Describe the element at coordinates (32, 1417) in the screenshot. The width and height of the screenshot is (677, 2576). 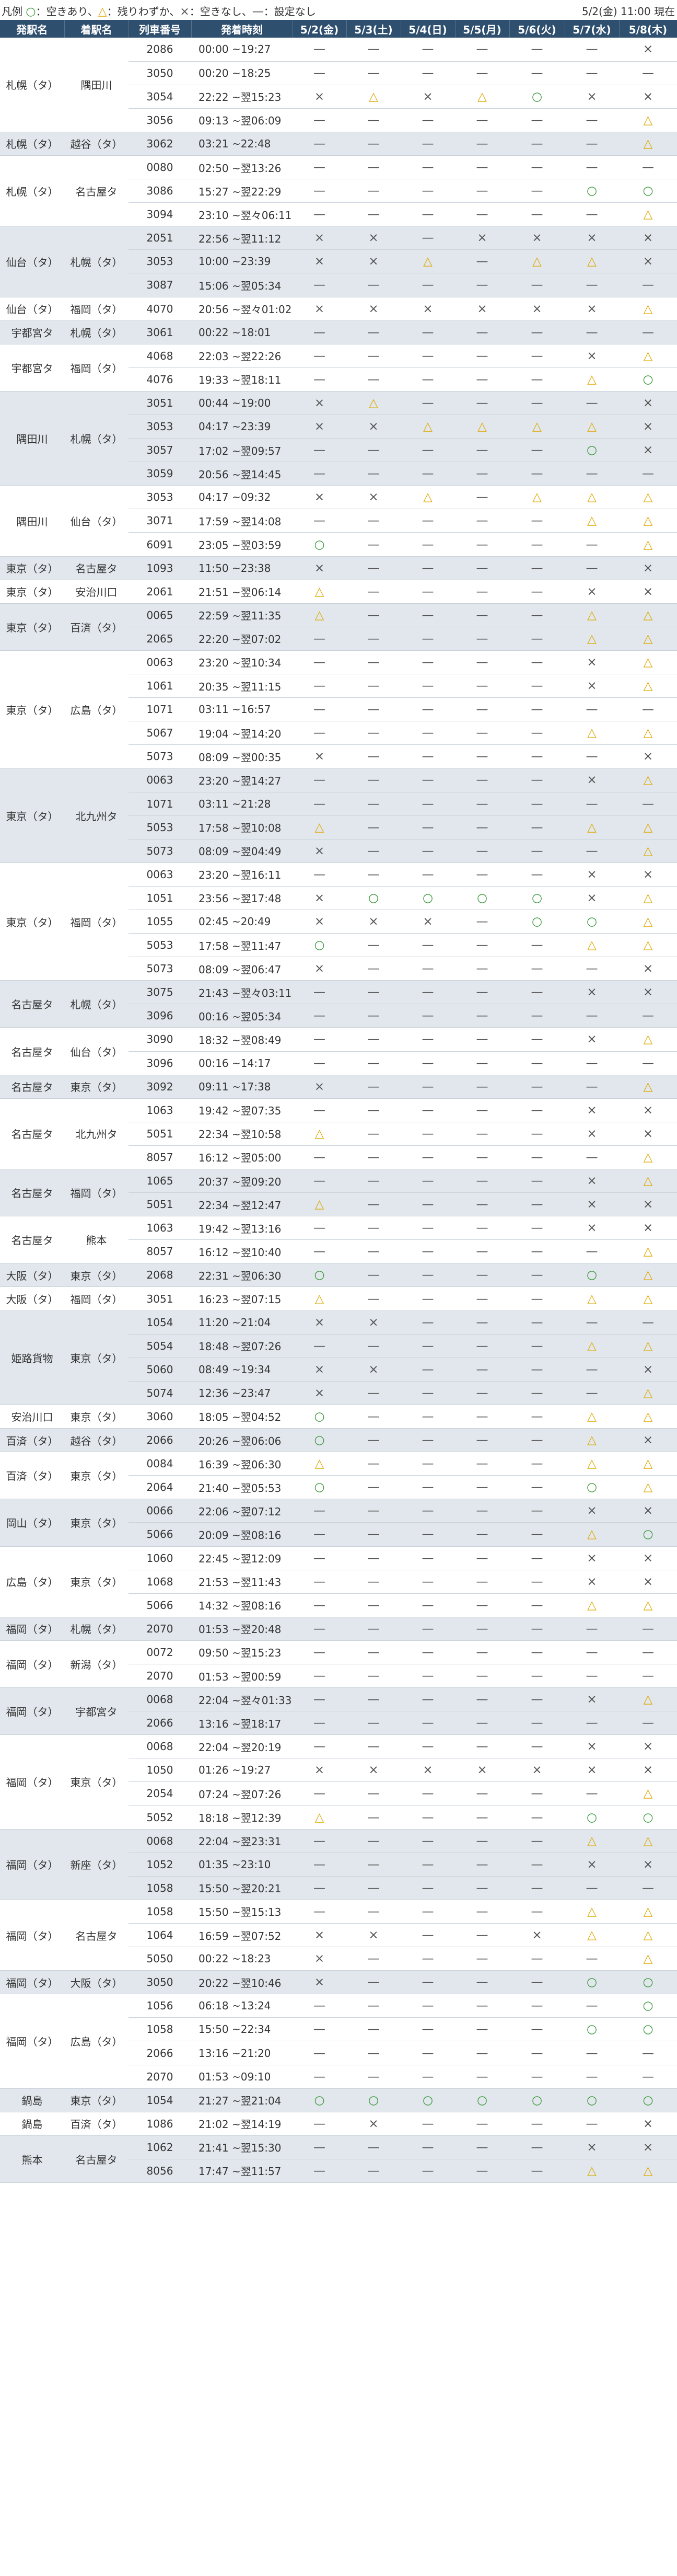
I see `origin-station: 安治川口` at that location.